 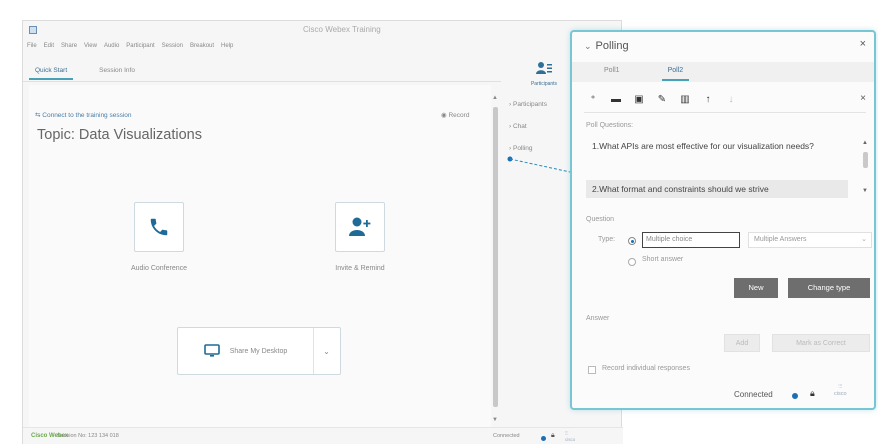 I want to click on record-button: ◉ Record, so click(x=455, y=115).